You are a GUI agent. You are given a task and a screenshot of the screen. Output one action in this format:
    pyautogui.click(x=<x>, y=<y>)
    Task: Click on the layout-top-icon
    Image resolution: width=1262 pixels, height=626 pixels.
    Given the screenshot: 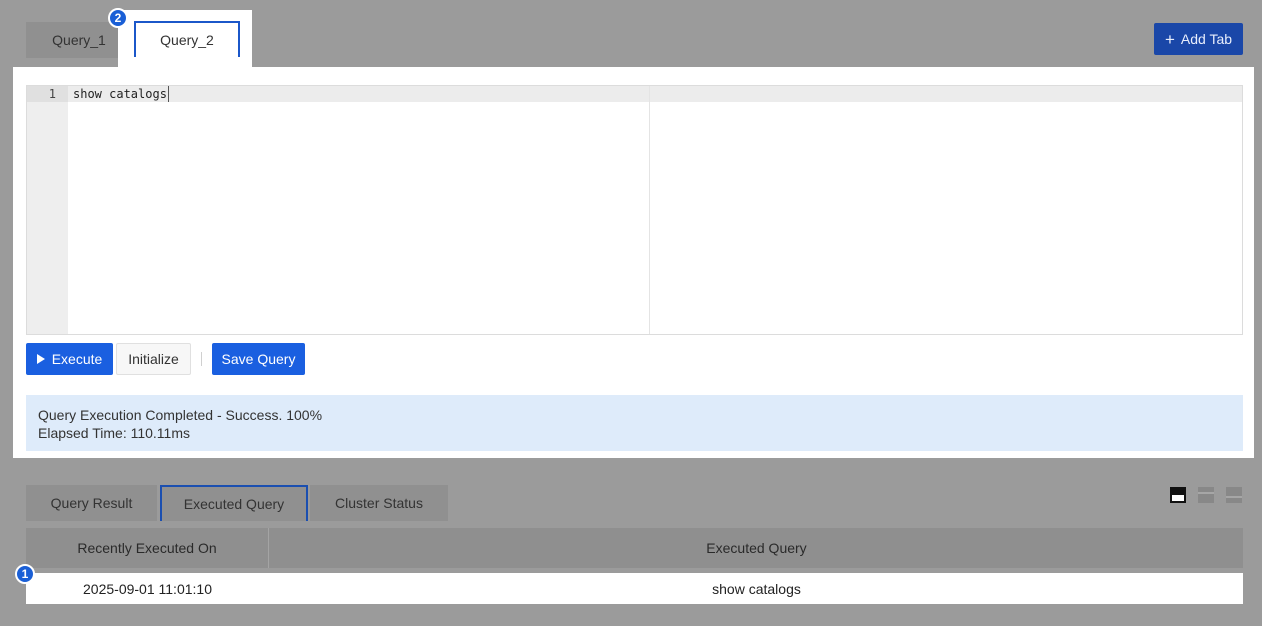 What is the action you would take?
    pyautogui.click(x=1178, y=495)
    